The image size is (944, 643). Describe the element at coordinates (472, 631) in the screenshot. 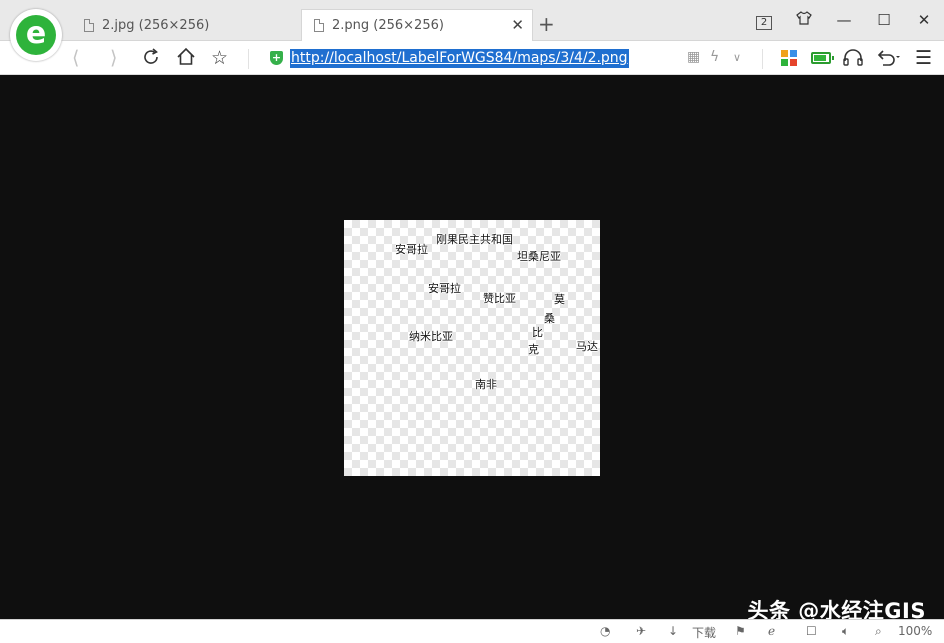

I see `status-bar: ◔ ✈ ↓ 下载 ⚑ ℯ ☐ 🔈︎ ⌕ 100%` at that location.